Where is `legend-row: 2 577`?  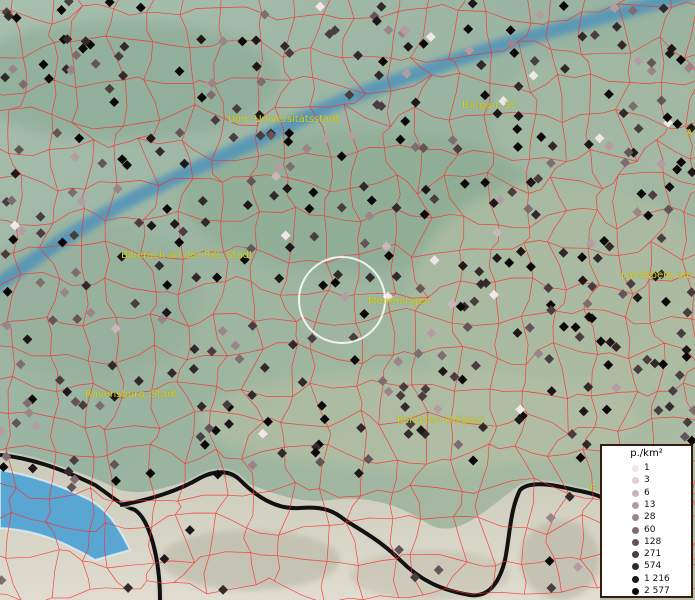
legend-row: 2 577 is located at coordinates (646, 591).